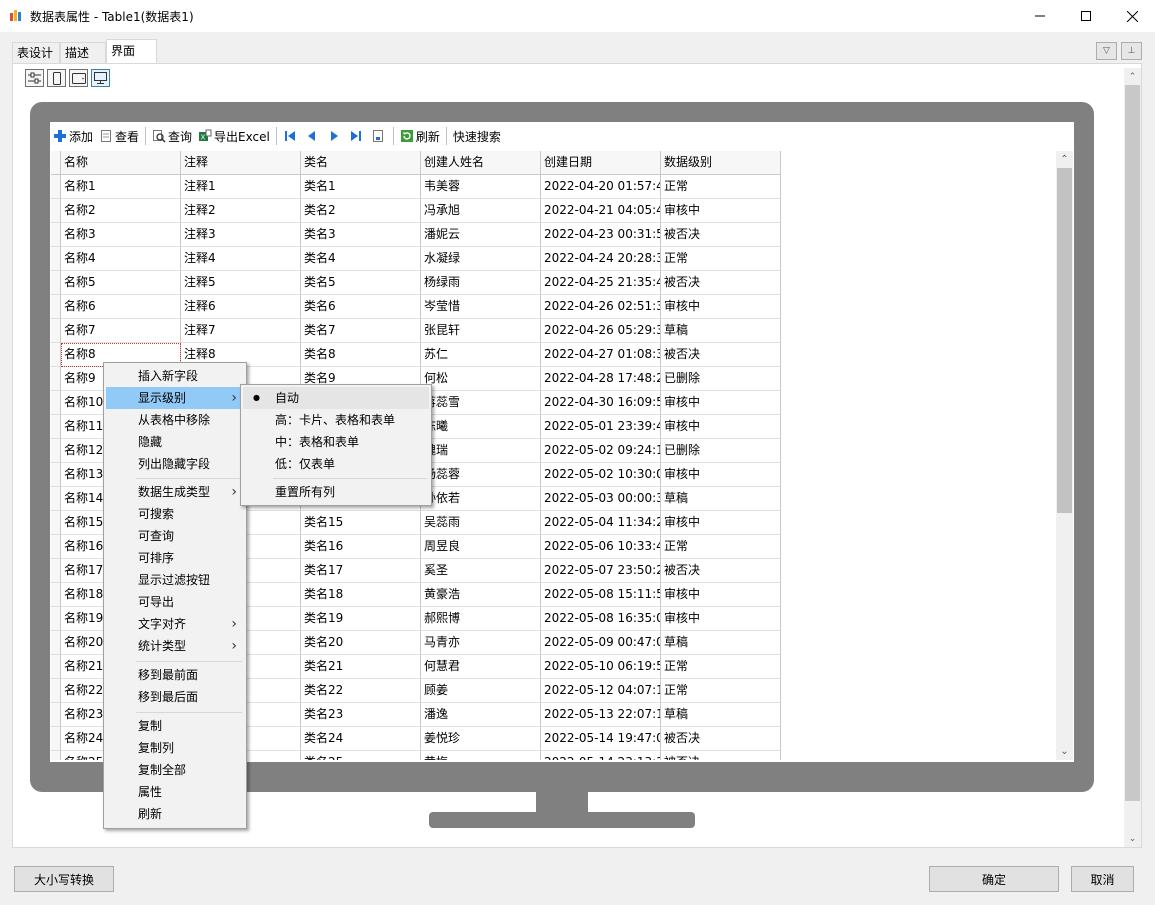  I want to click on tab-description: 描述, so click(83, 53).